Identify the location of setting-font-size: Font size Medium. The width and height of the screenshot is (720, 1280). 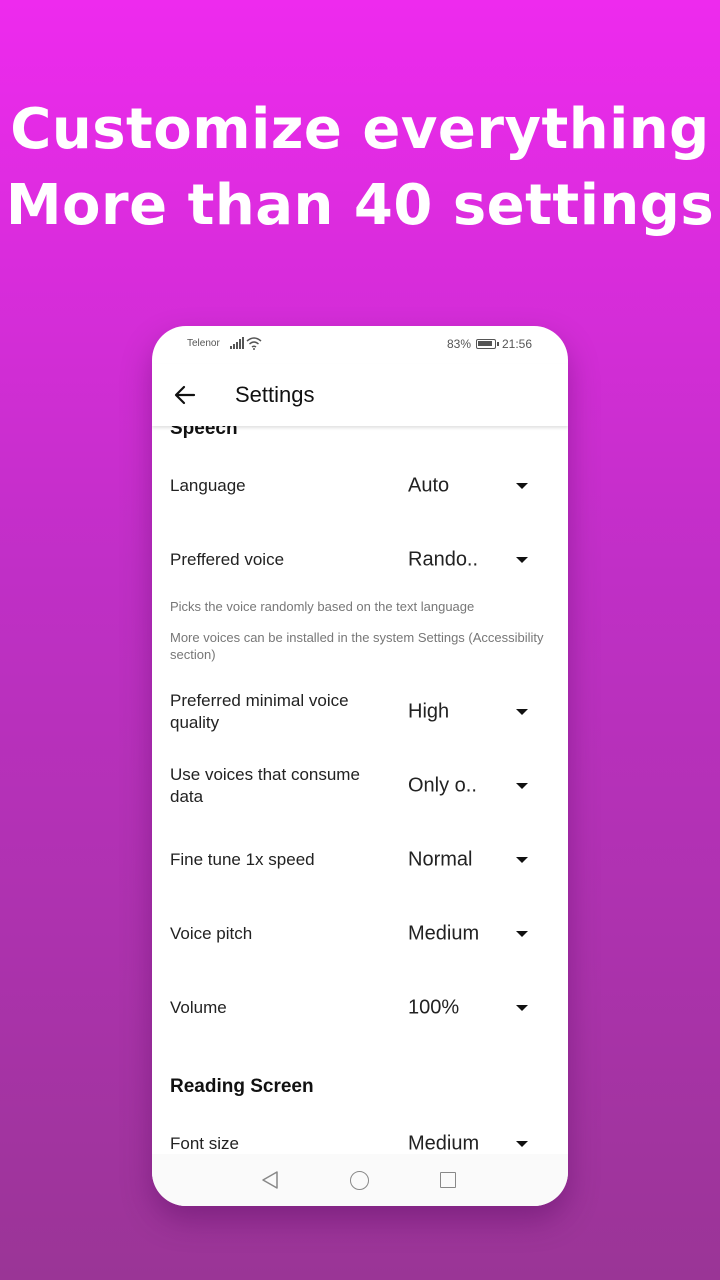
(360, 1130).